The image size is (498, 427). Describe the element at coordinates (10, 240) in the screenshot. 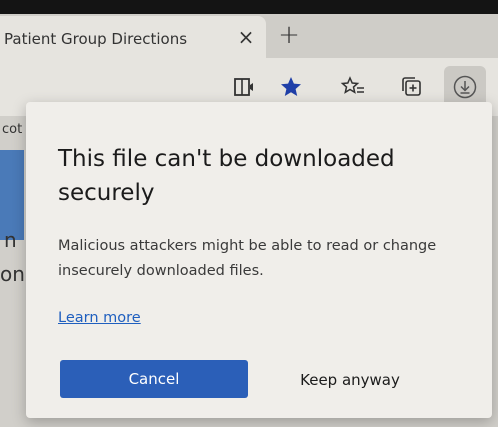

I see `page-text-fragment: n` at that location.